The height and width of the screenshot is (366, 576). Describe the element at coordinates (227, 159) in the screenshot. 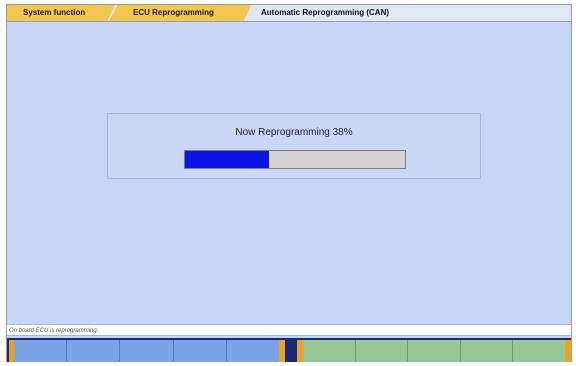

I see `progress-bar-fill` at that location.